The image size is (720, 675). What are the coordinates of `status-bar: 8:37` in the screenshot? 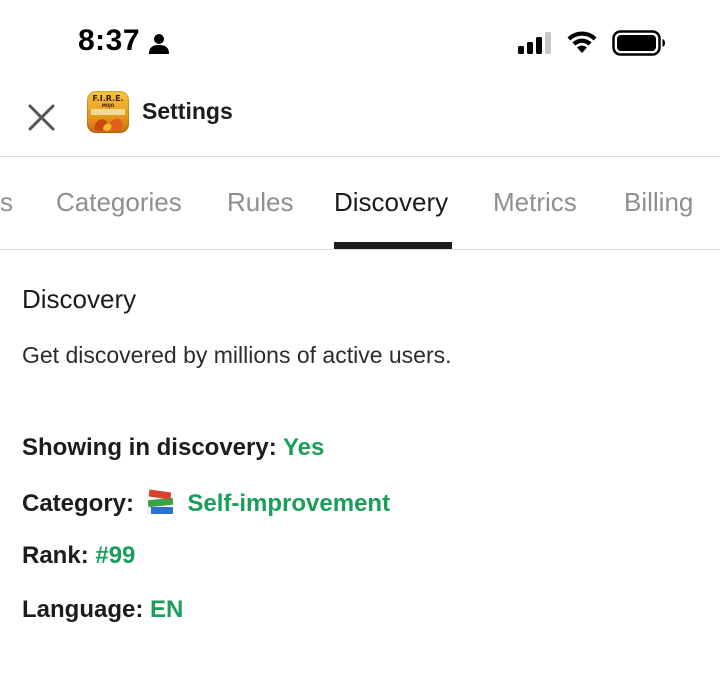 It's located at (360, 43).